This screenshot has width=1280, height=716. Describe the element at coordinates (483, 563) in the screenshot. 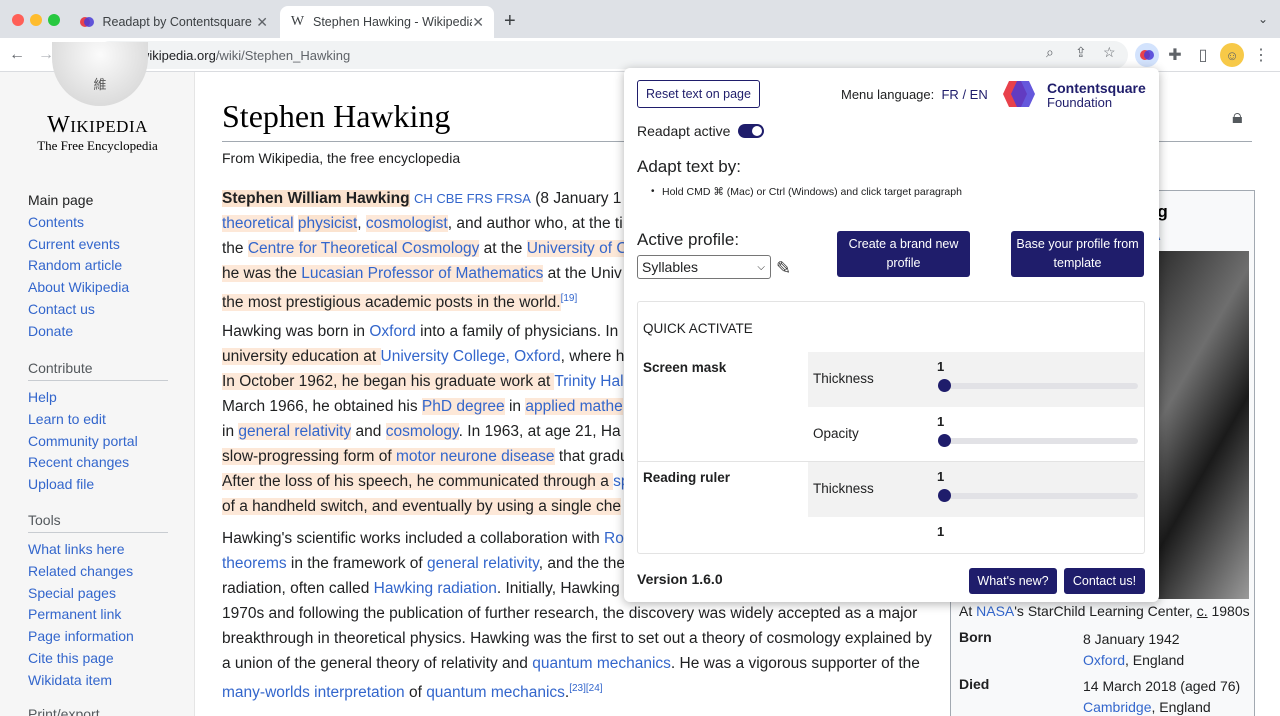

I see `link-general-relativity-2: general relativity` at that location.